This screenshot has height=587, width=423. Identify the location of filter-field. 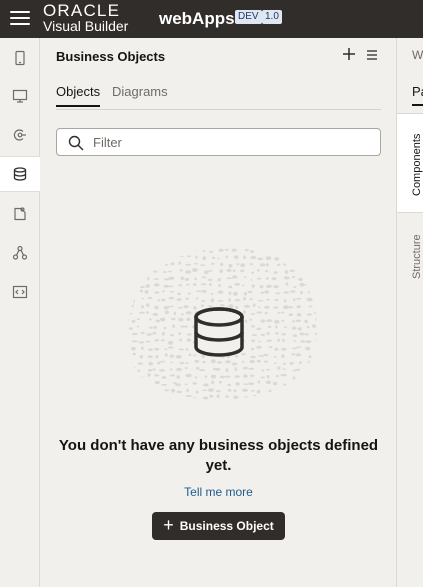
(218, 142).